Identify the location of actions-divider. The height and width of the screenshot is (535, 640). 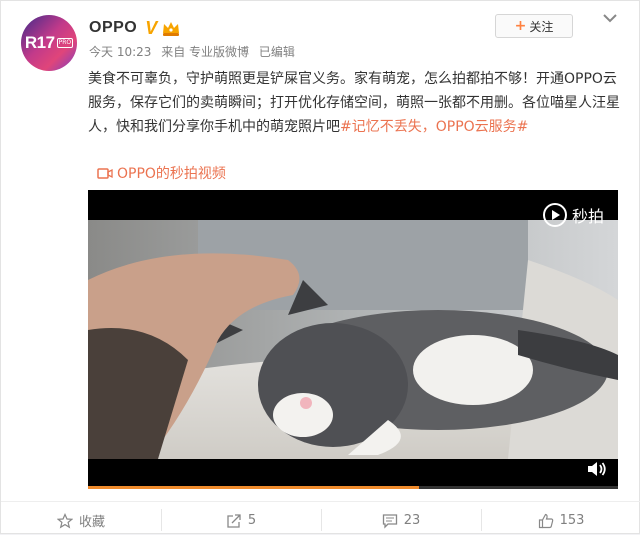
(320, 501).